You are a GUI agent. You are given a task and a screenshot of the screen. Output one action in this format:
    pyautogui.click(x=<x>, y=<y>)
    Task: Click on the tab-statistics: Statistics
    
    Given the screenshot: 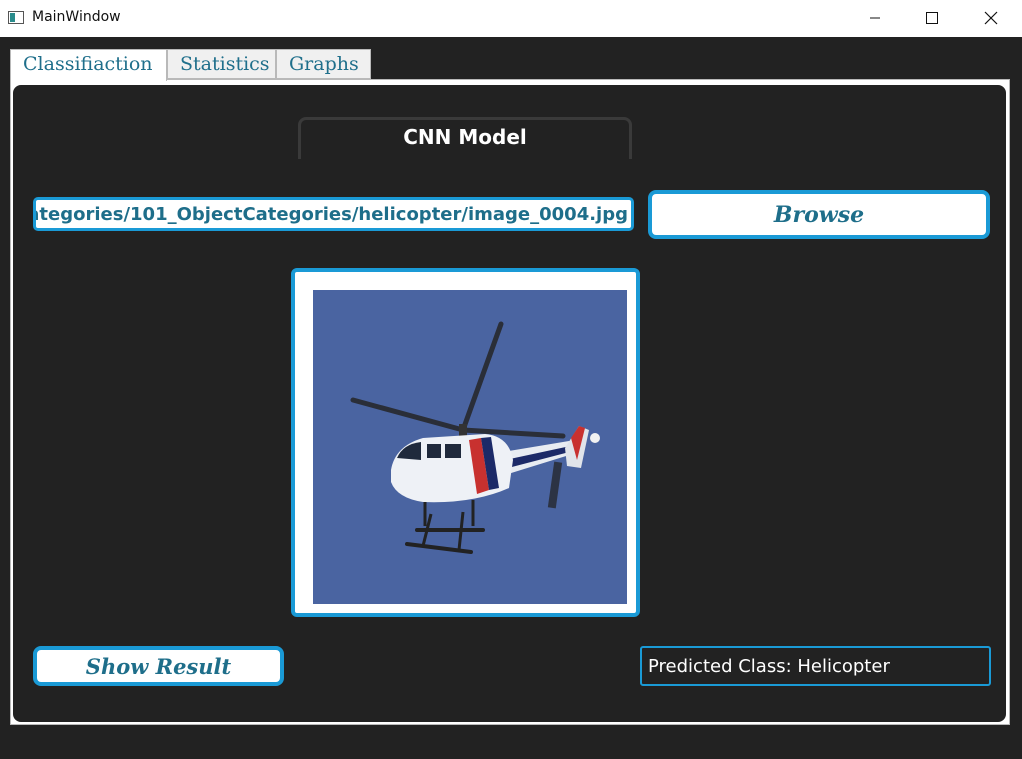 What is the action you would take?
    pyautogui.click(x=221, y=64)
    